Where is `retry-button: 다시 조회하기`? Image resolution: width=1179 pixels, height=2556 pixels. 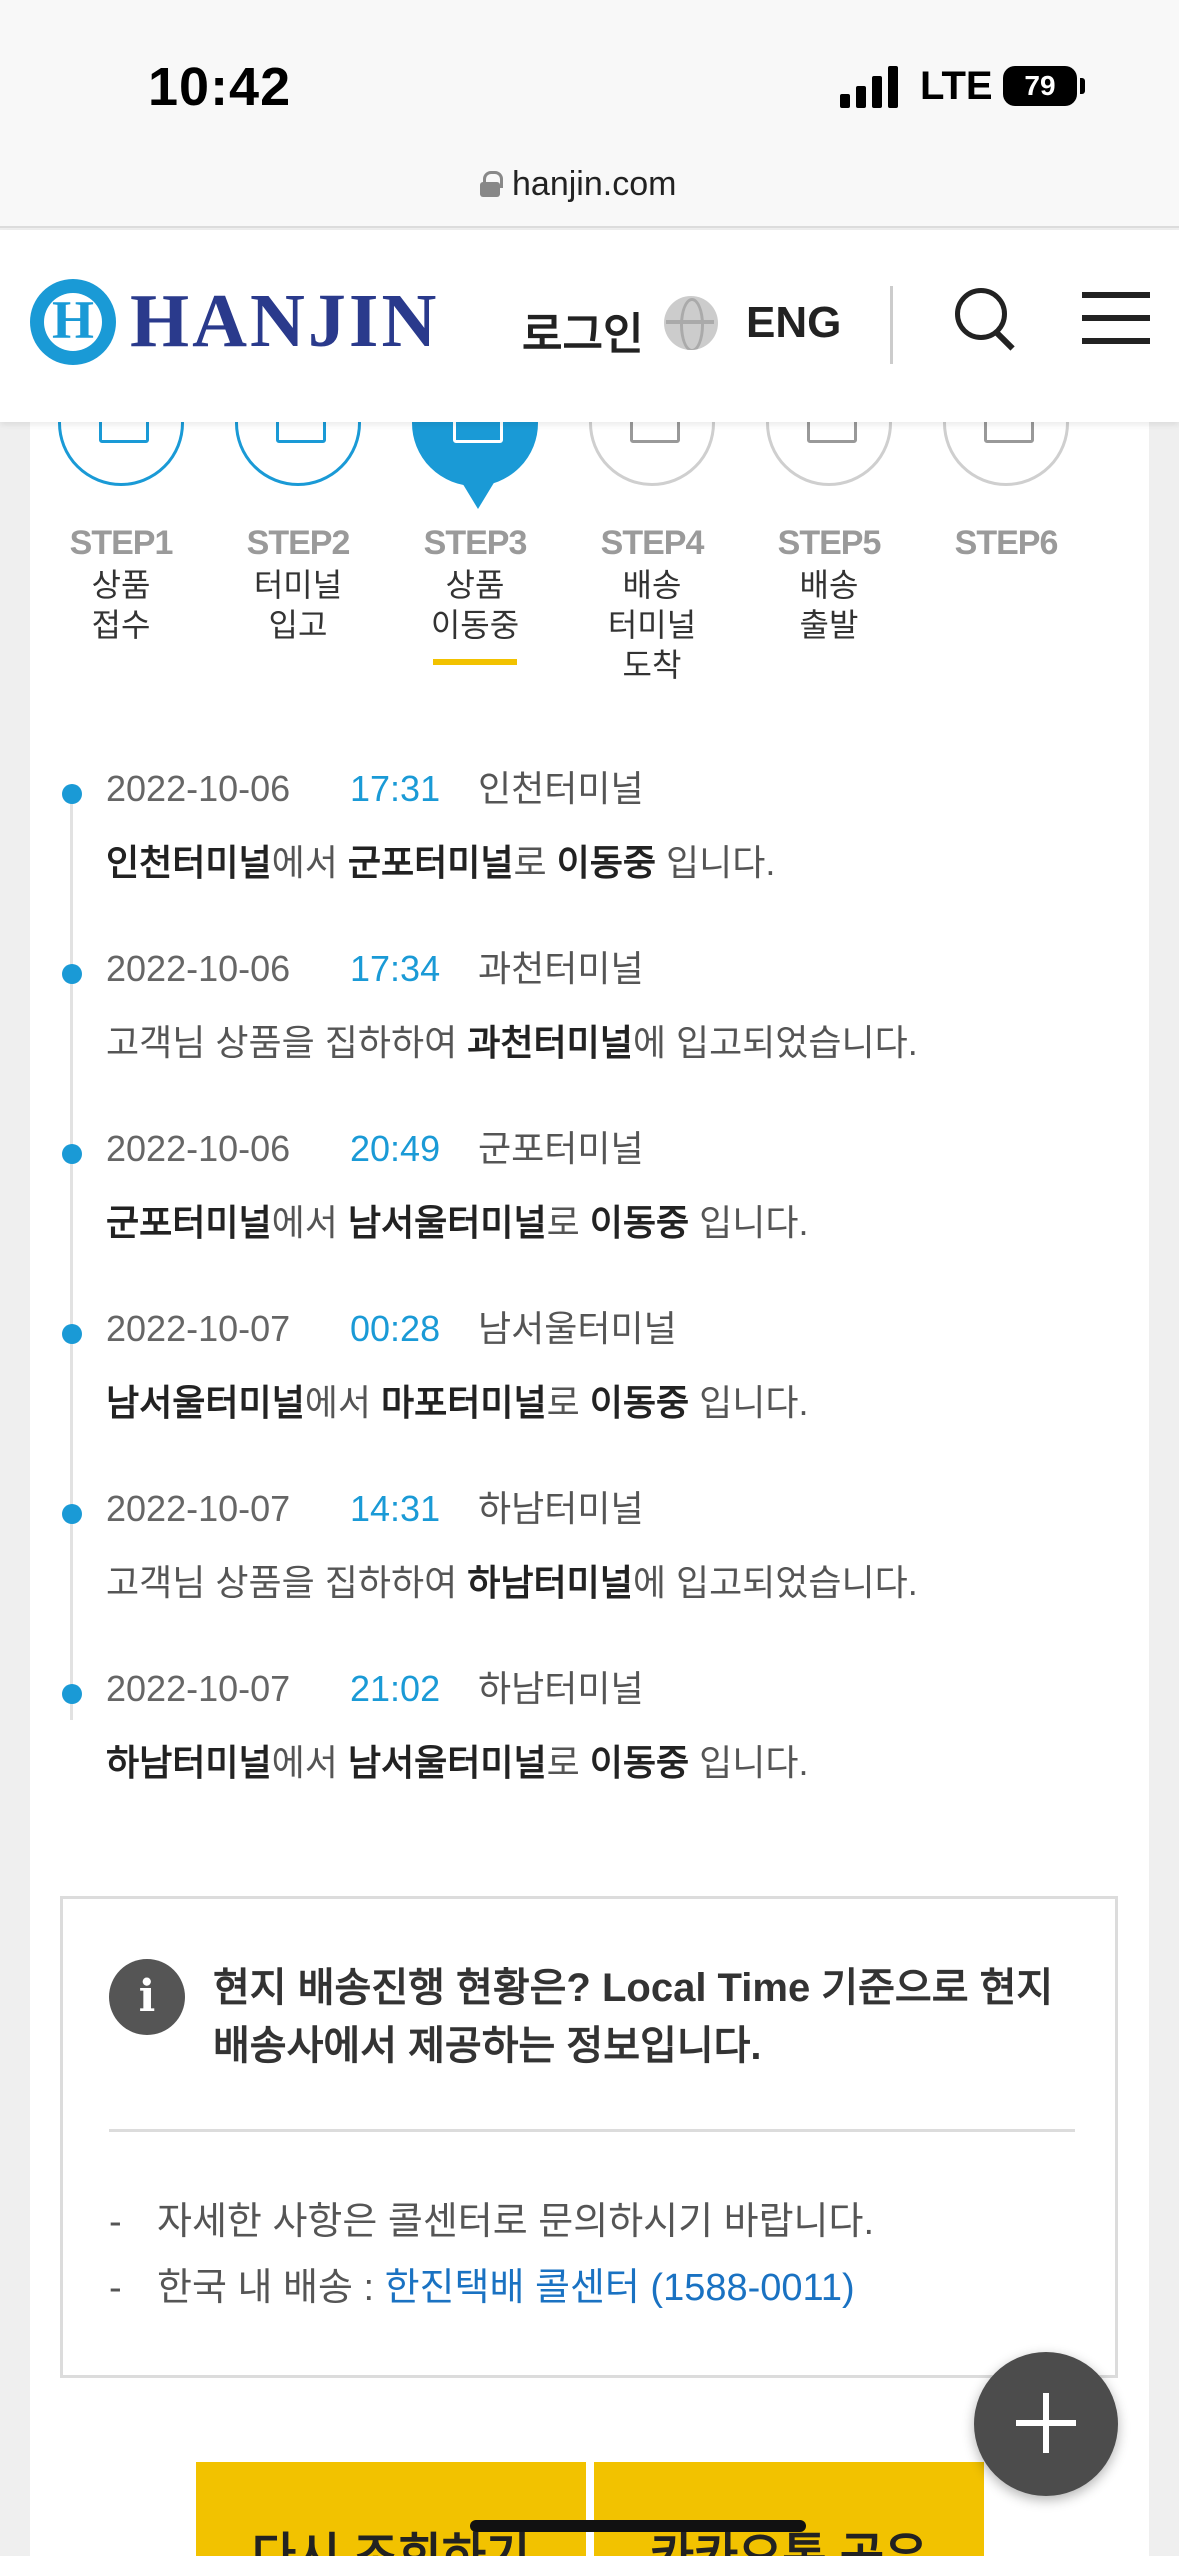 retry-button: 다시 조회하기 is located at coordinates (391, 2509).